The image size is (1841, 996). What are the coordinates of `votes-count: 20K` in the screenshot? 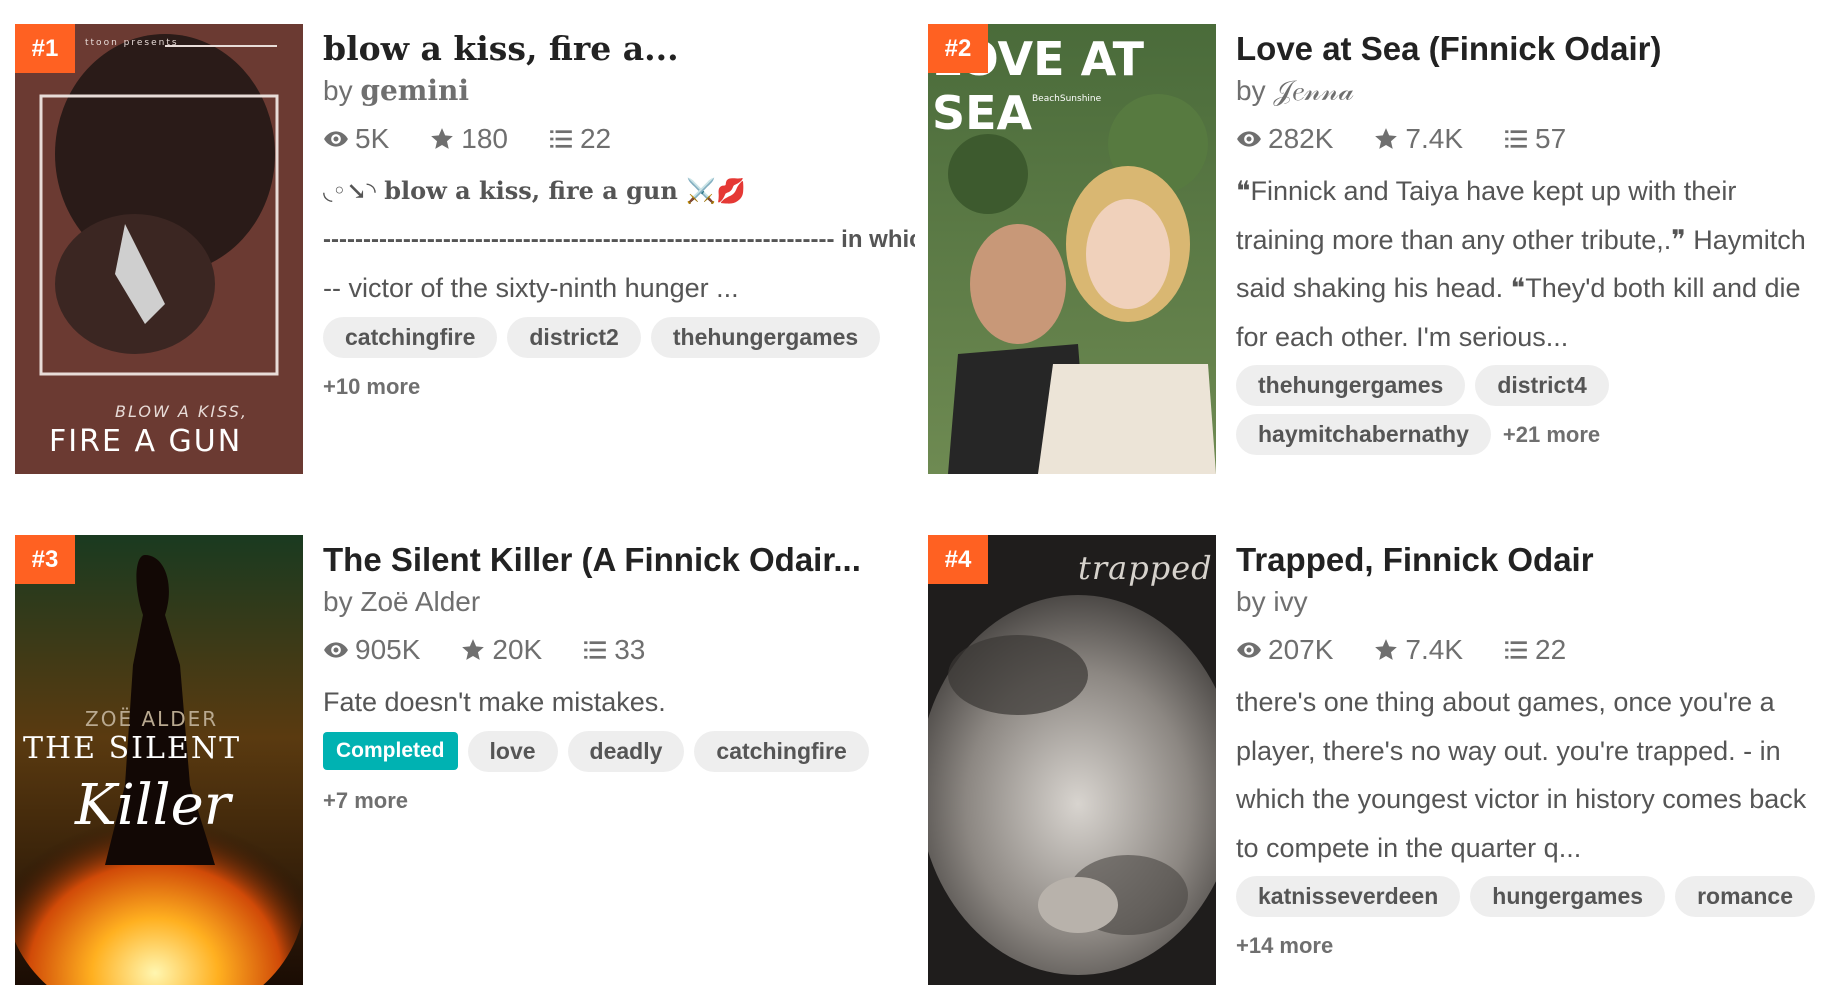 It's located at (517, 649).